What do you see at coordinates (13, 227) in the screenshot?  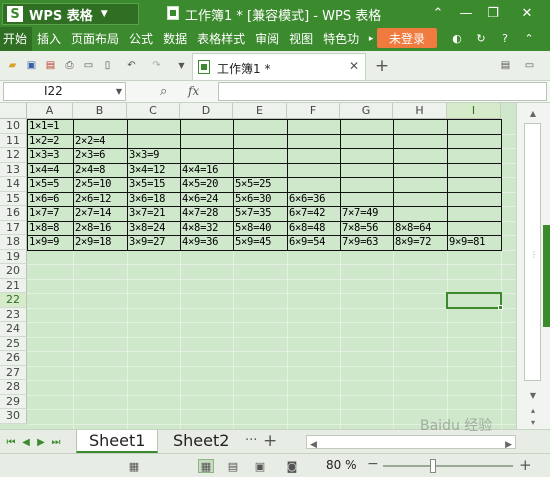 I see `row-header-17: 17` at bounding box center [13, 227].